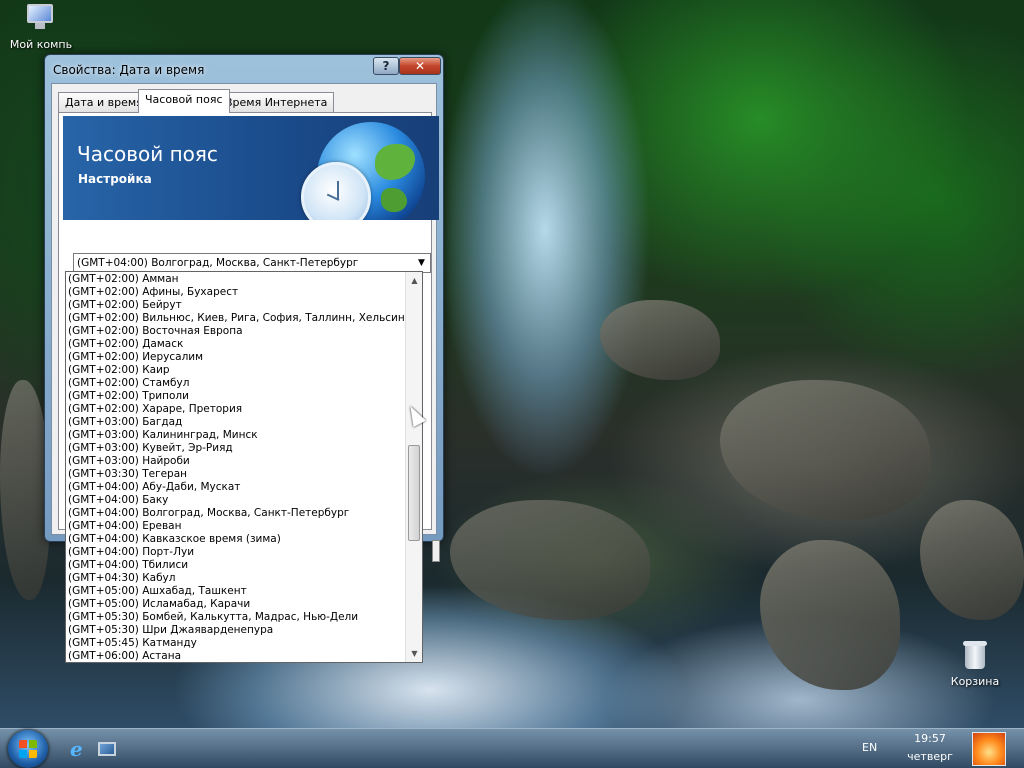 The height and width of the screenshot is (768, 1024). I want to click on time-zone-option: (GMT+06:00) Астана, so click(236, 656).